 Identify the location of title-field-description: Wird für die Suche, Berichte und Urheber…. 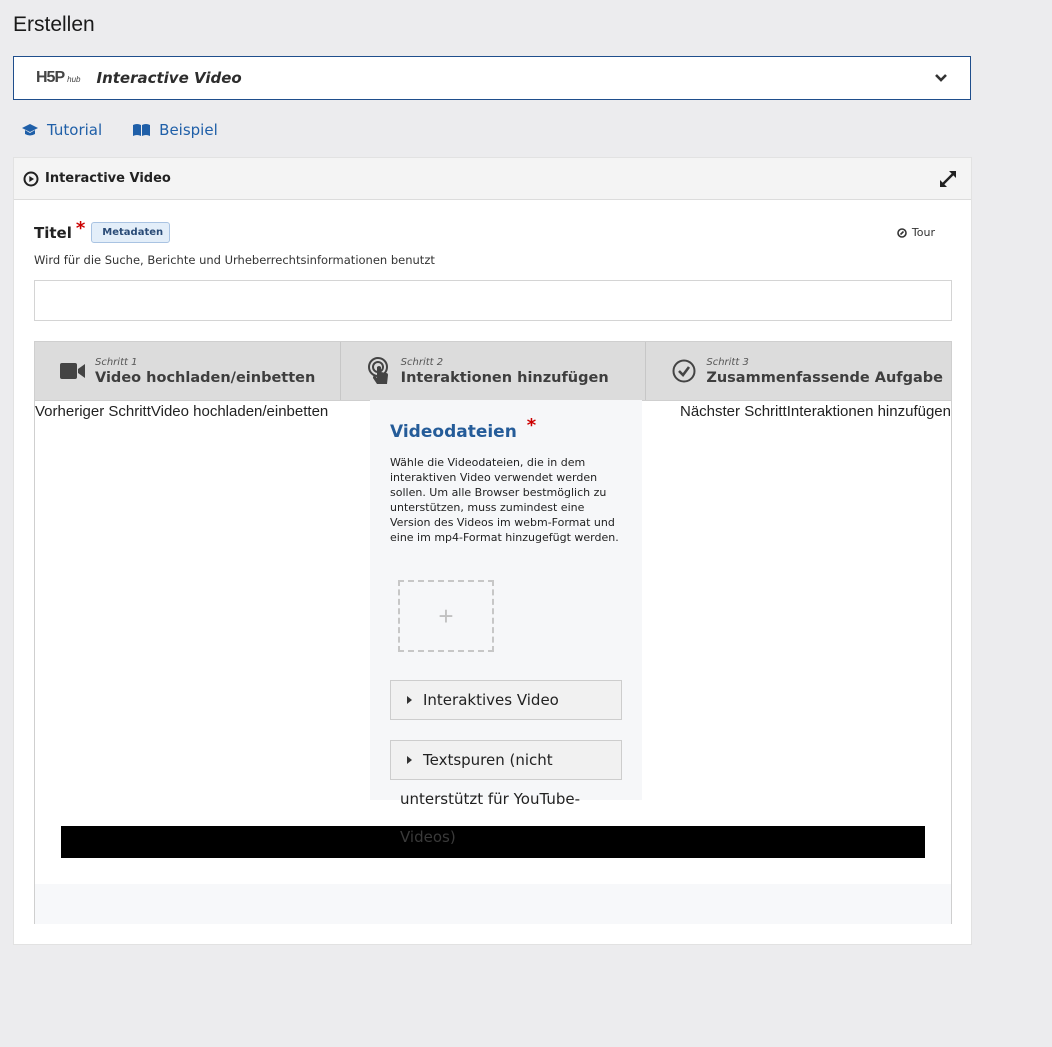
(234, 260).